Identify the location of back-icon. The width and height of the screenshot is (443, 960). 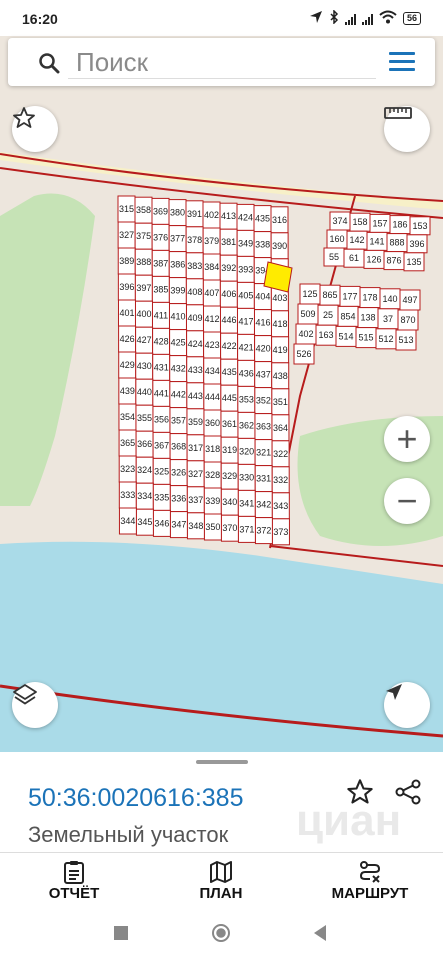
(320, 935).